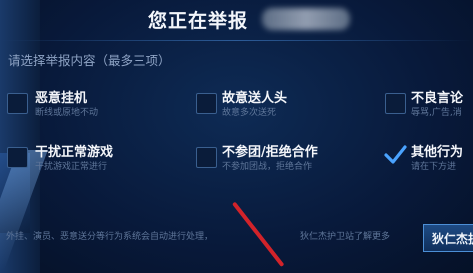  What do you see at coordinates (434, 167) in the screenshot?
I see `option-desc: 请在下方进` at bounding box center [434, 167].